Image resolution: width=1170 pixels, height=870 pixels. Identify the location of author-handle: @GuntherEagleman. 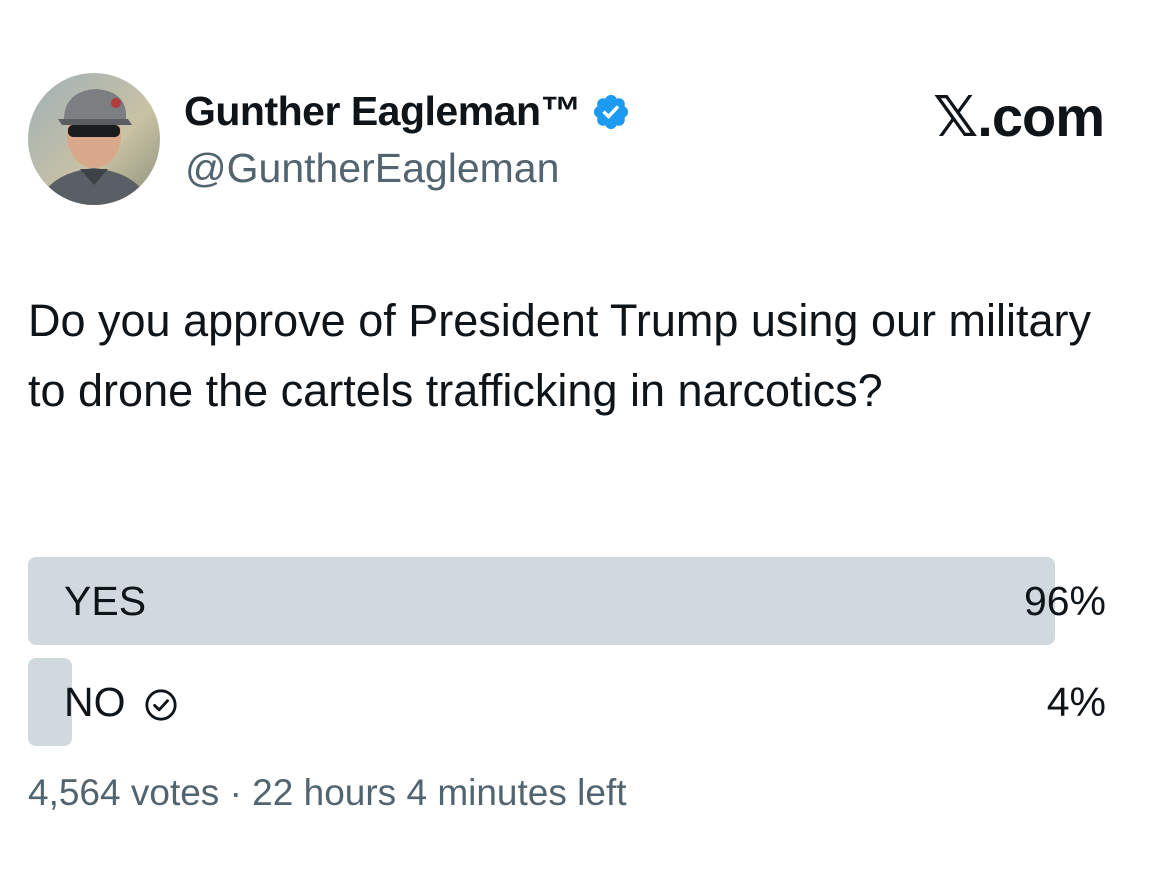
(372, 168).